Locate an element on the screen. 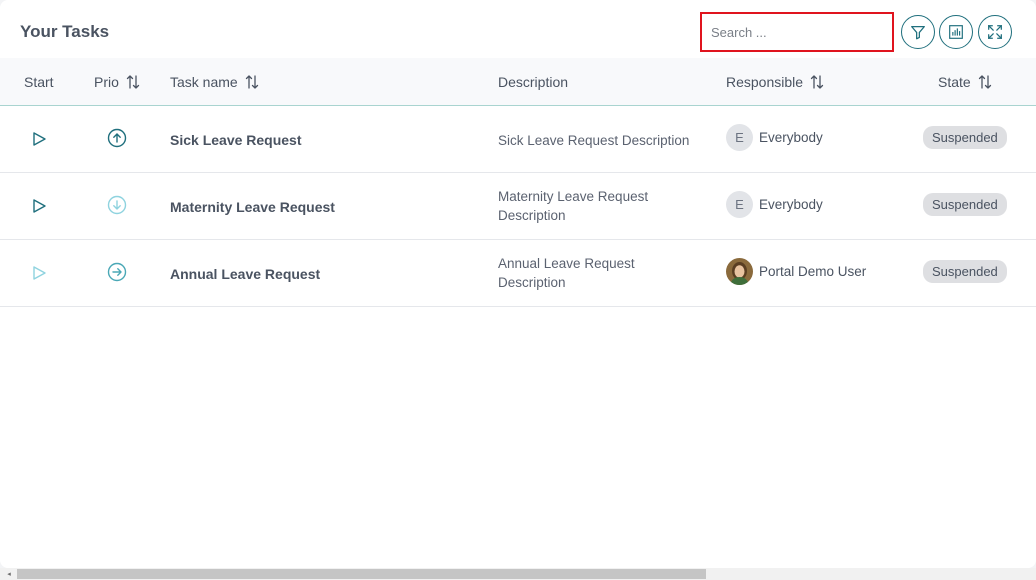  column-task-name: Task name is located at coordinates (215, 82).